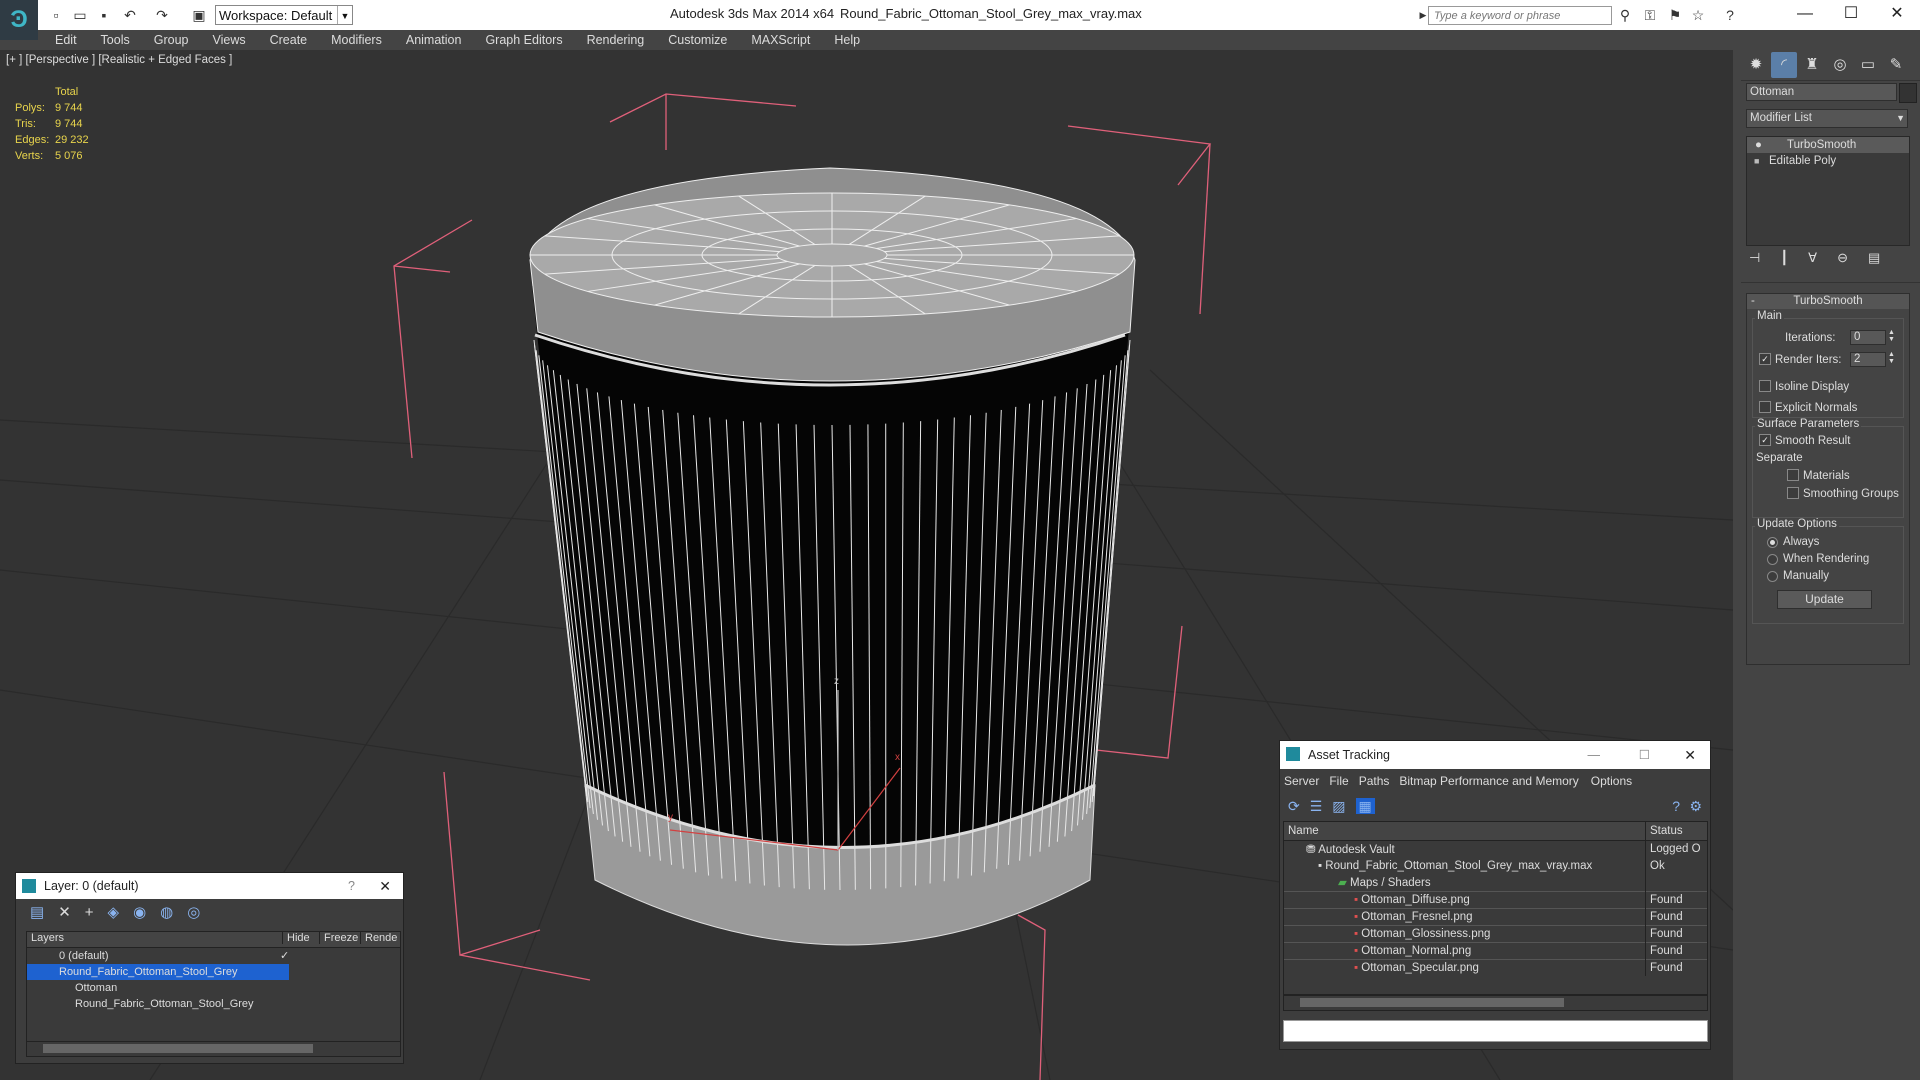  Describe the element at coordinates (1677, 831) in the screenshot. I see `col-status: Status` at that location.